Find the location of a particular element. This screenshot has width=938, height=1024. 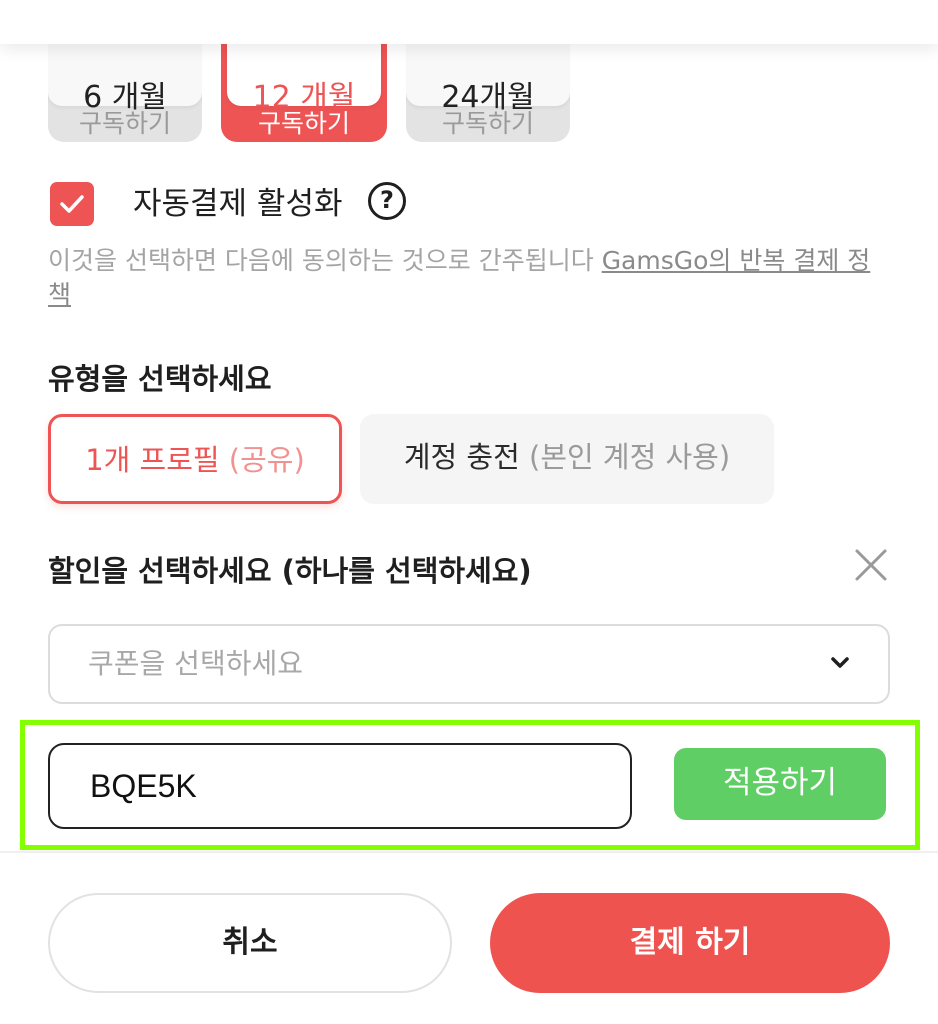

plan-6-months: 6 개월 구독하기 is located at coordinates (125, 85).